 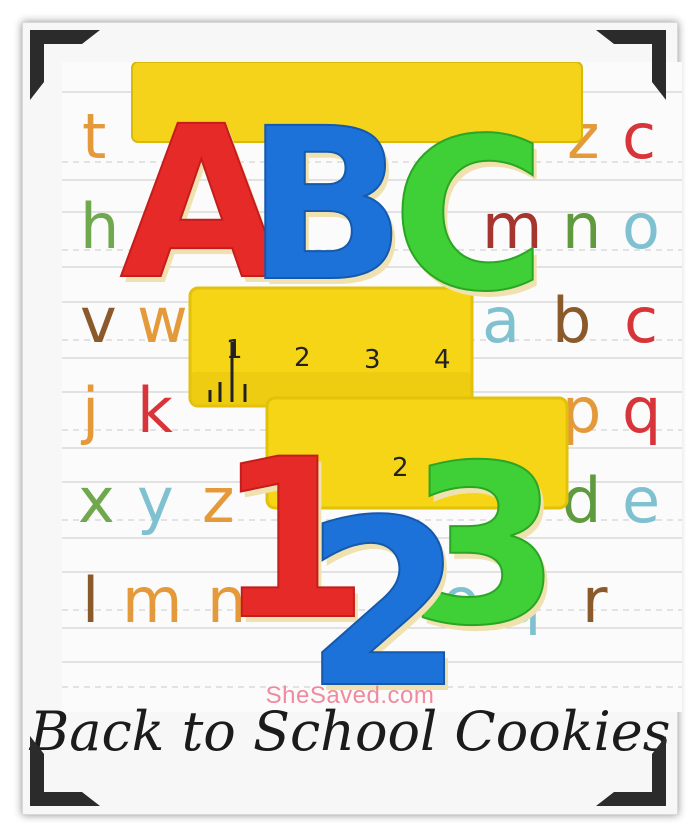 What do you see at coordinates (89, 410) in the screenshot?
I see `bg-letter: j` at bounding box center [89, 410].